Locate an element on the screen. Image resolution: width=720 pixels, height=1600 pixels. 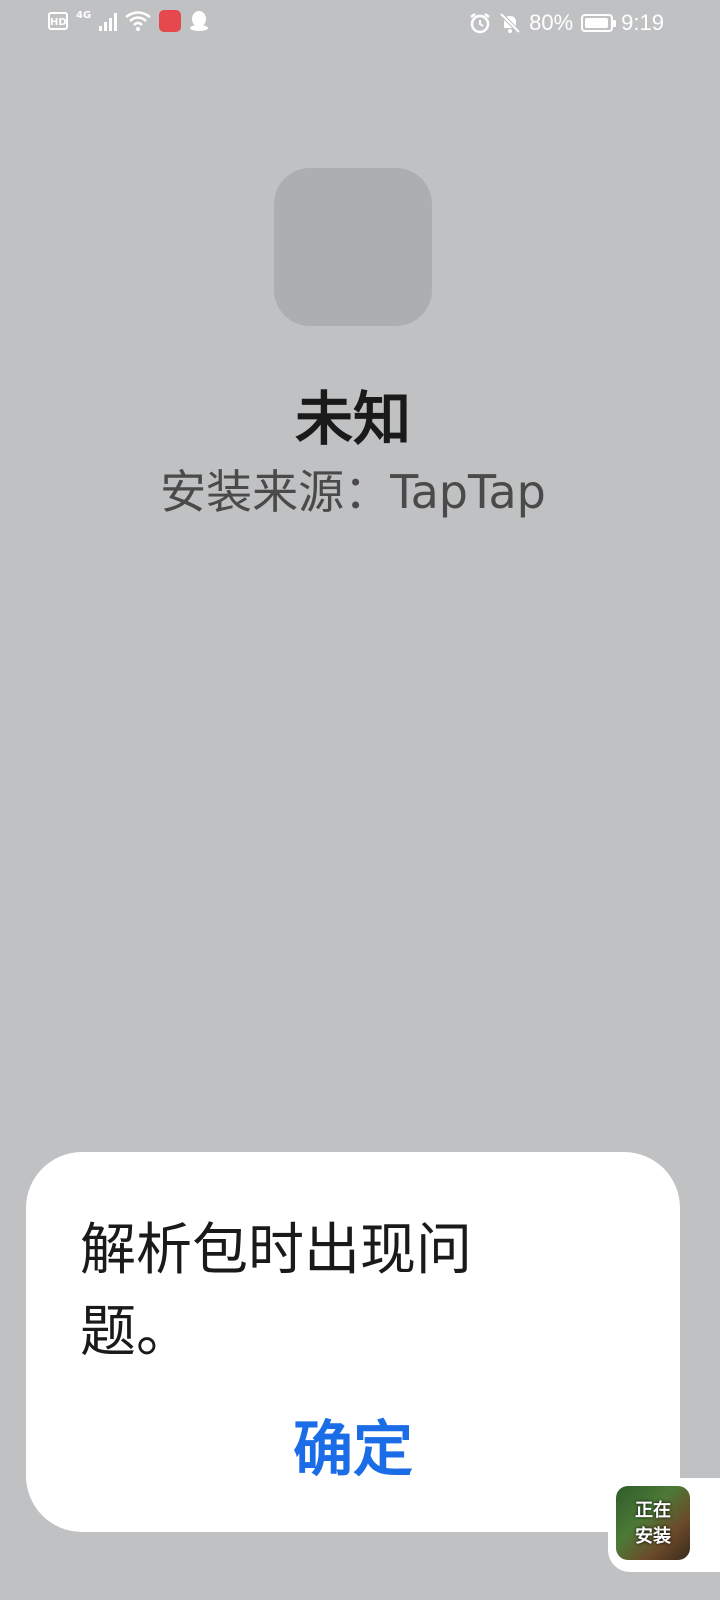
installing-label-line2: 安装 is located at coordinates (653, 1536).